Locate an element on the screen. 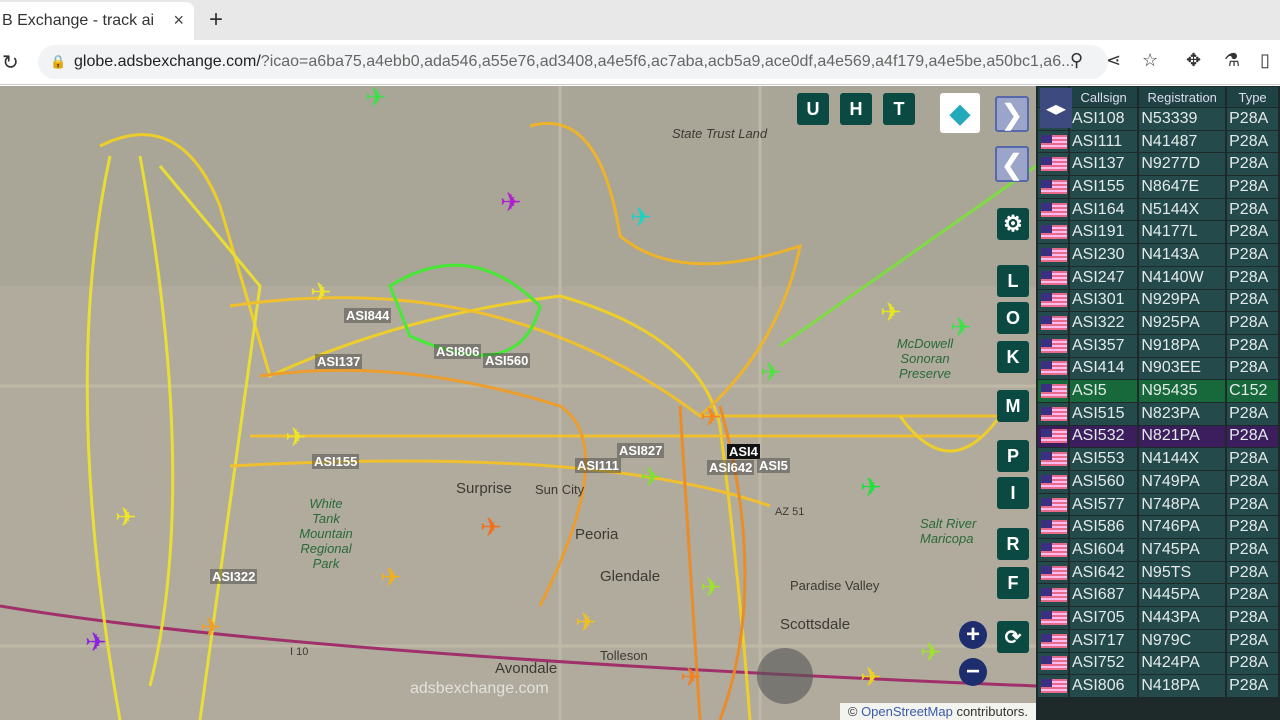 This screenshot has height=720, width=1280. place-label: State Trust Land is located at coordinates (720, 133).